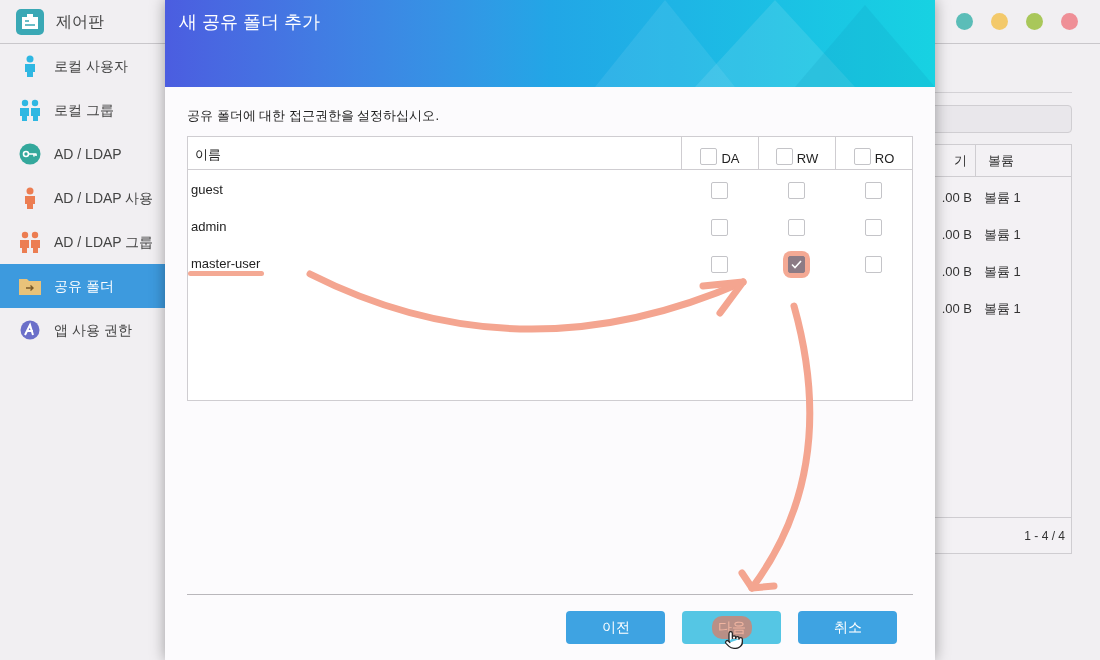 This screenshot has height=660, width=1100. I want to click on app-icon, so click(30, 330).